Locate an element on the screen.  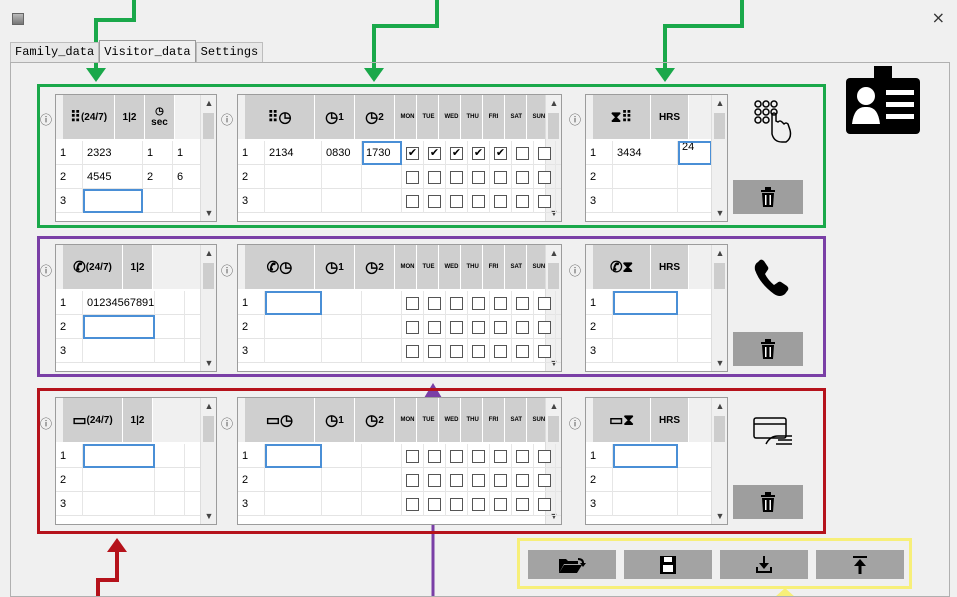
keypad-duration-table: ⧗⠿ HRS 1 3434 24 2 3 ▲ ▼ is located at coordinates (656, 158).